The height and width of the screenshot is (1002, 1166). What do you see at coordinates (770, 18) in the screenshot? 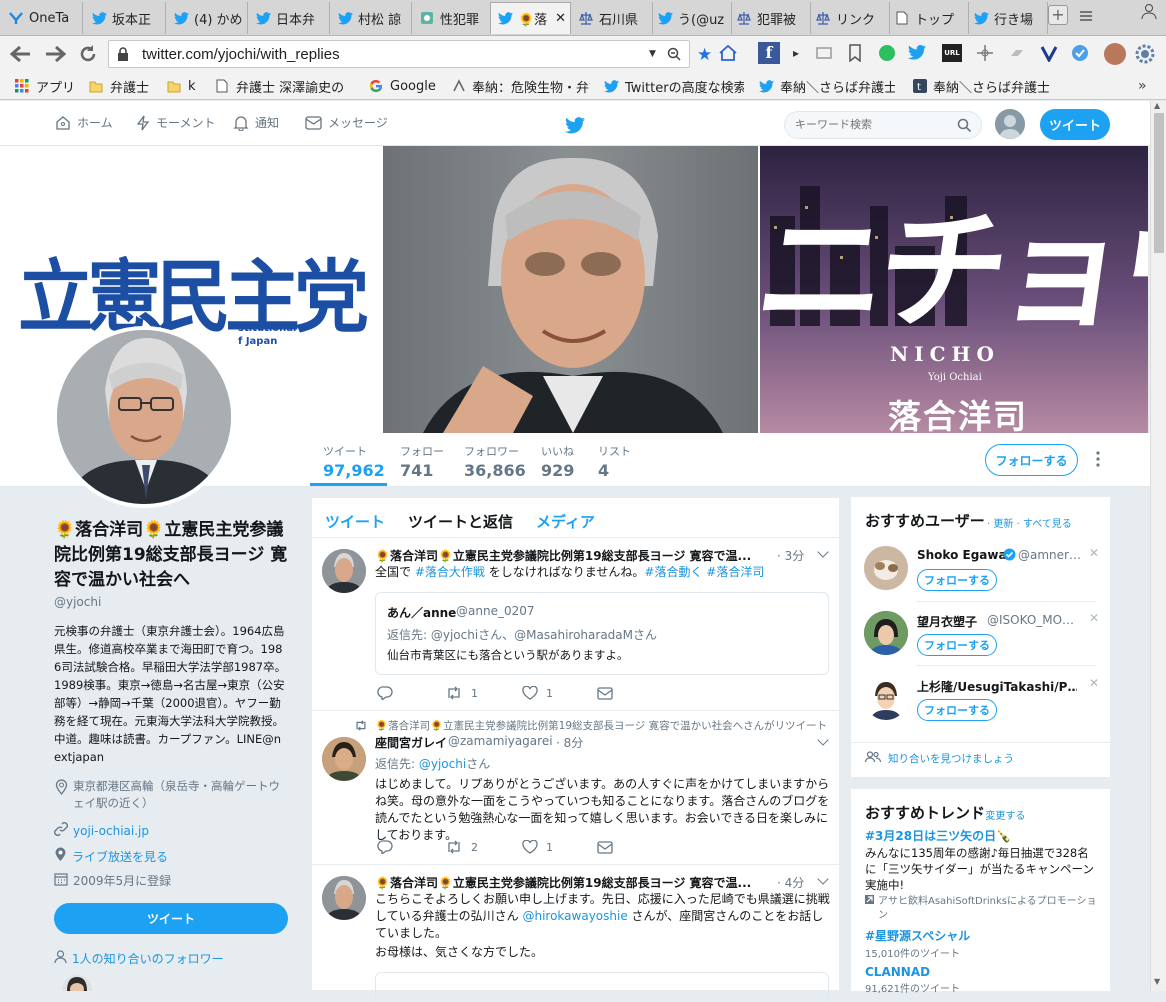
I see `browser-tab: 犯罪被` at bounding box center [770, 18].